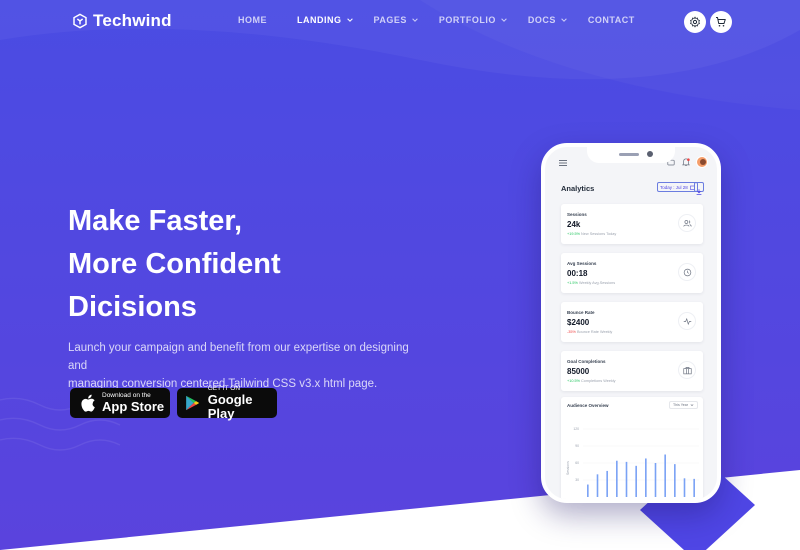 This screenshot has height=550, width=800. I want to click on chart-y-tick: 90, so click(577, 446).